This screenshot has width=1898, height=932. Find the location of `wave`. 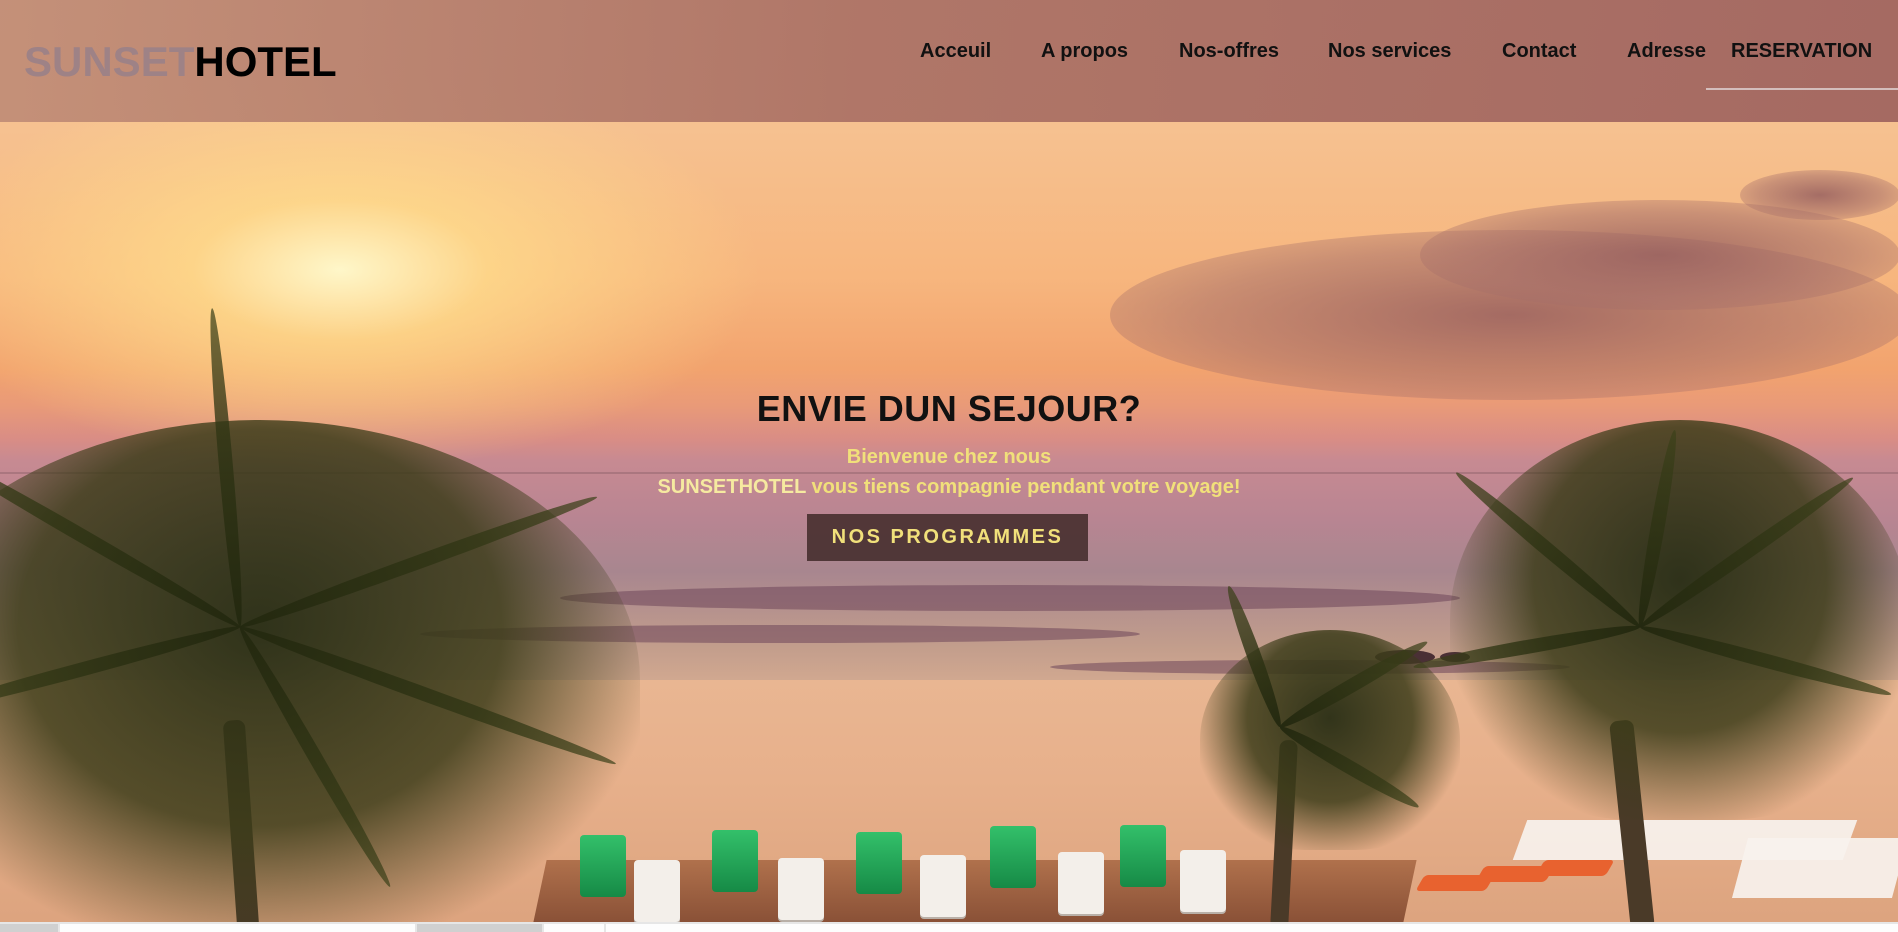

wave is located at coordinates (1010, 598).